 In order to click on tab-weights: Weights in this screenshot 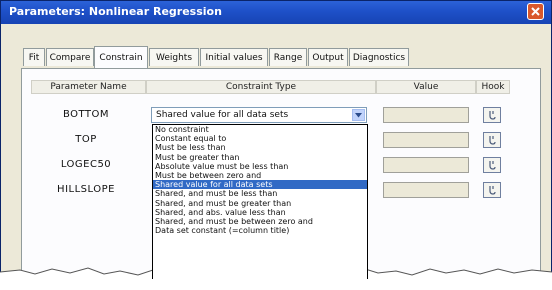, I will do `click(174, 57)`.